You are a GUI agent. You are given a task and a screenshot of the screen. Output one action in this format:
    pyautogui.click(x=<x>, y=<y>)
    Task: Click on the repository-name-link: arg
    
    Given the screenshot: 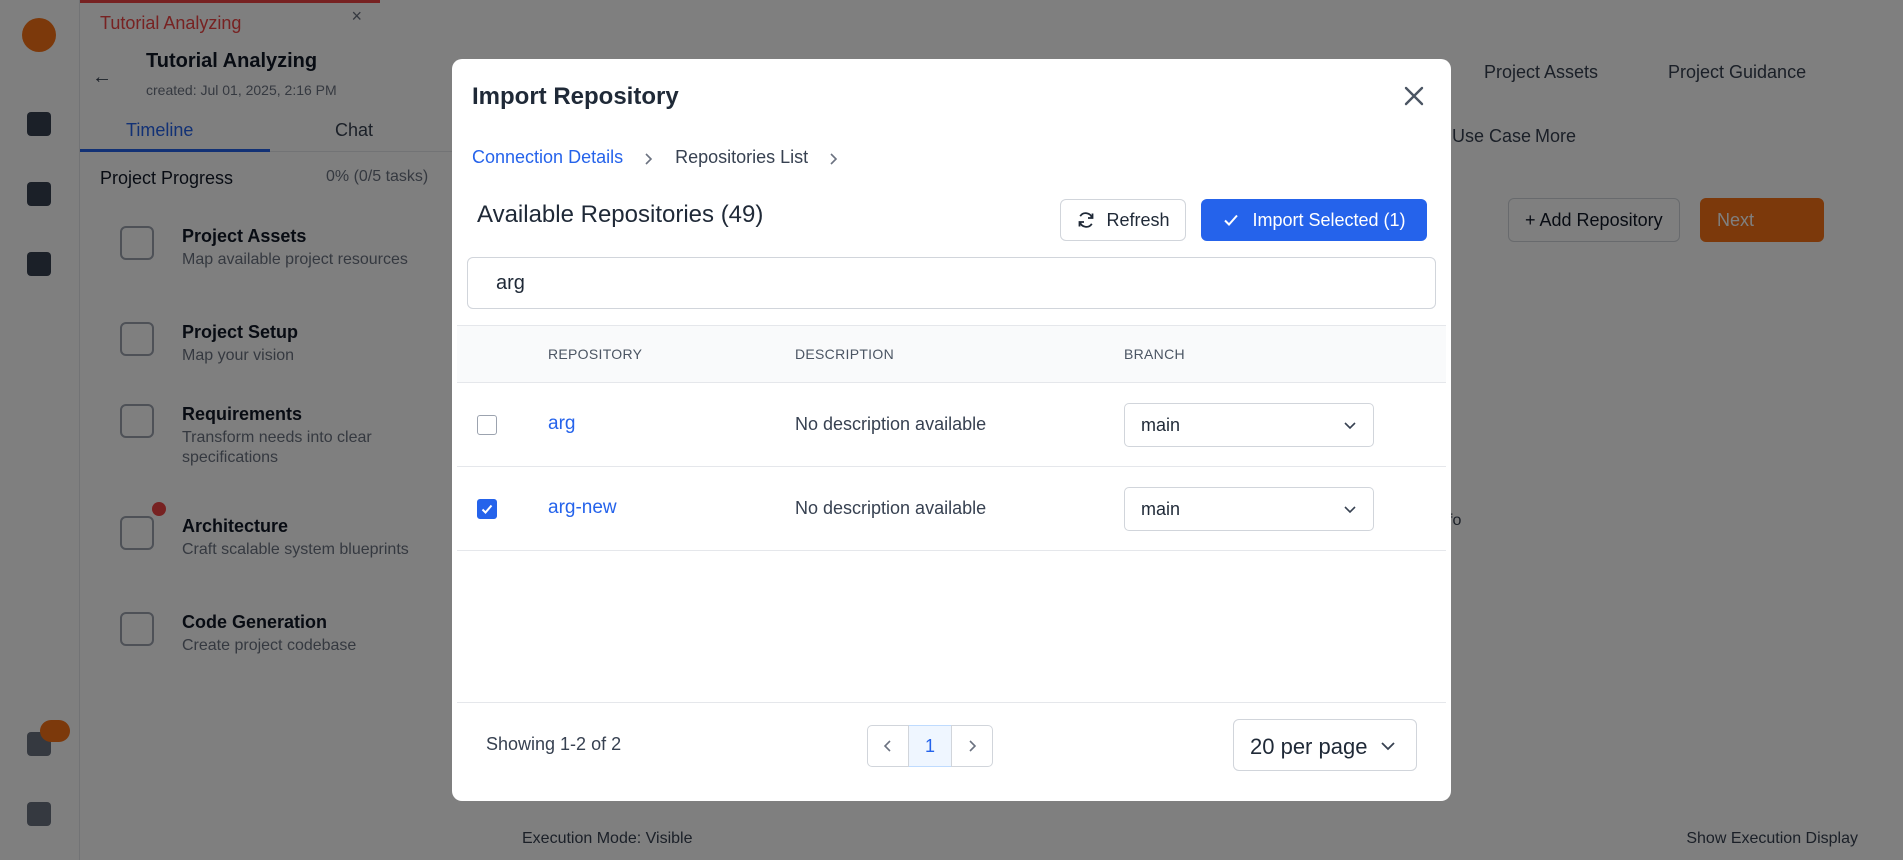 What is the action you would take?
    pyautogui.click(x=561, y=424)
    